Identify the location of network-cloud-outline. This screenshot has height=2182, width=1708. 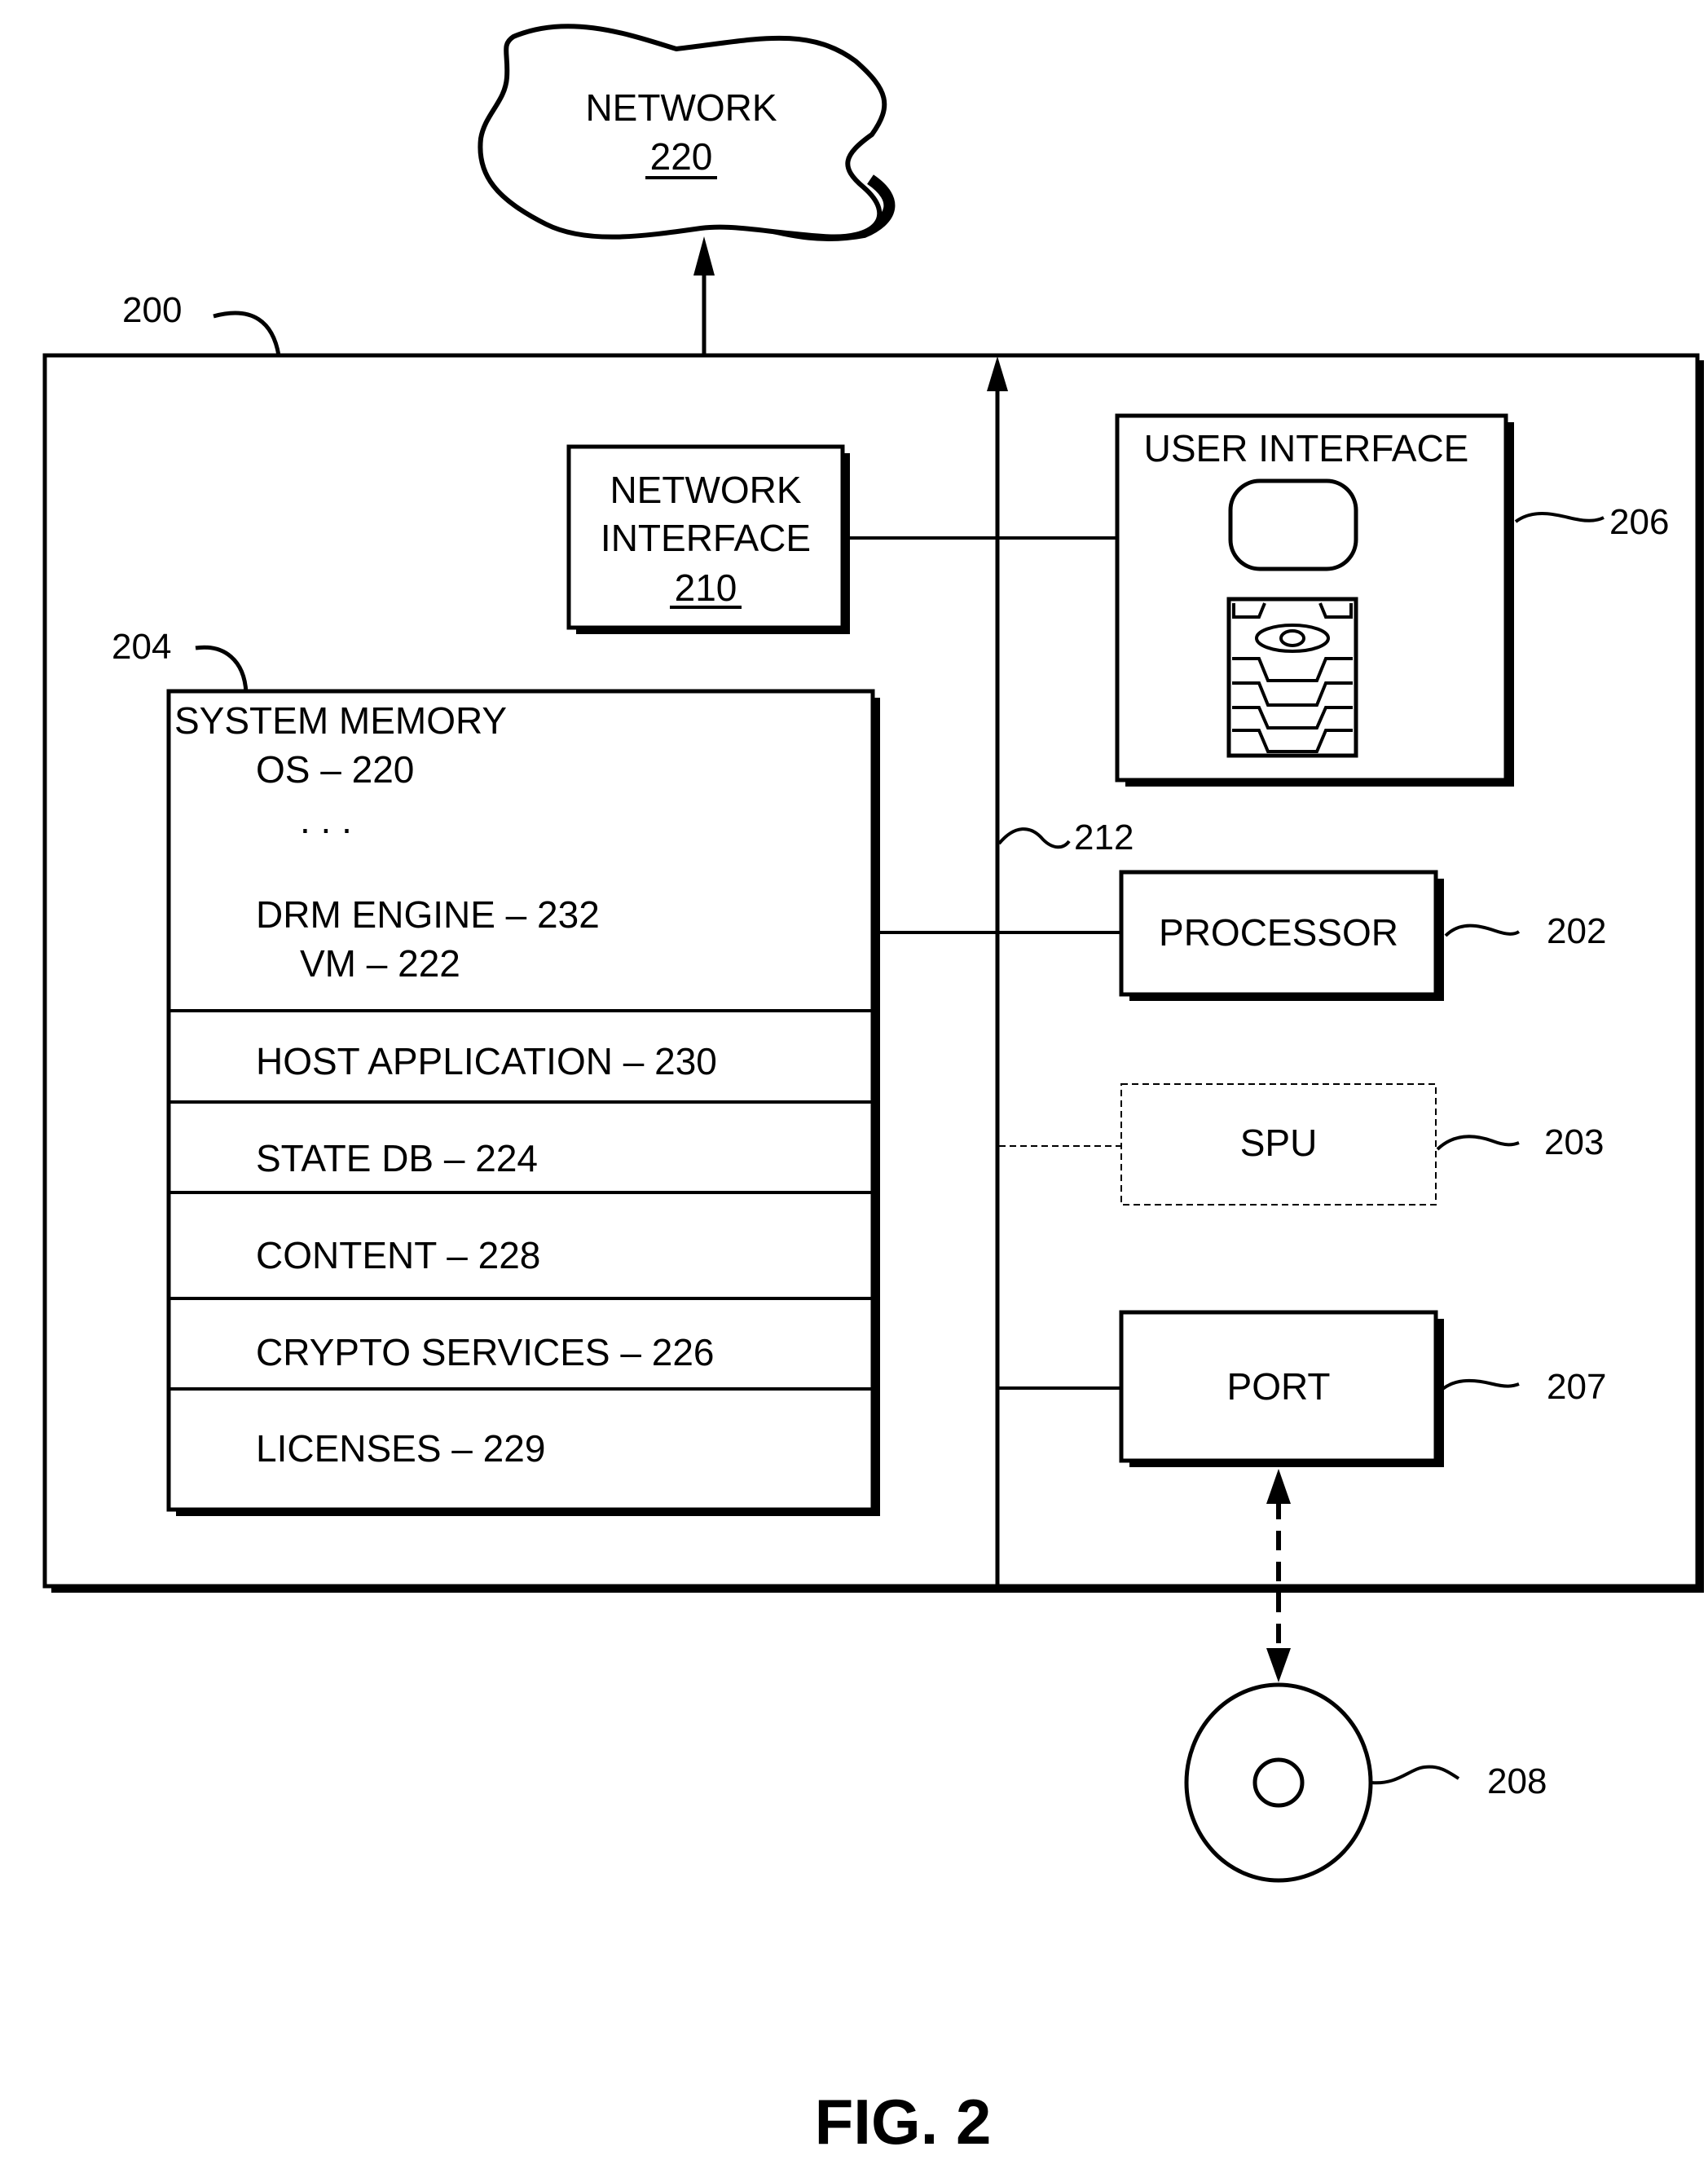
(682, 132).